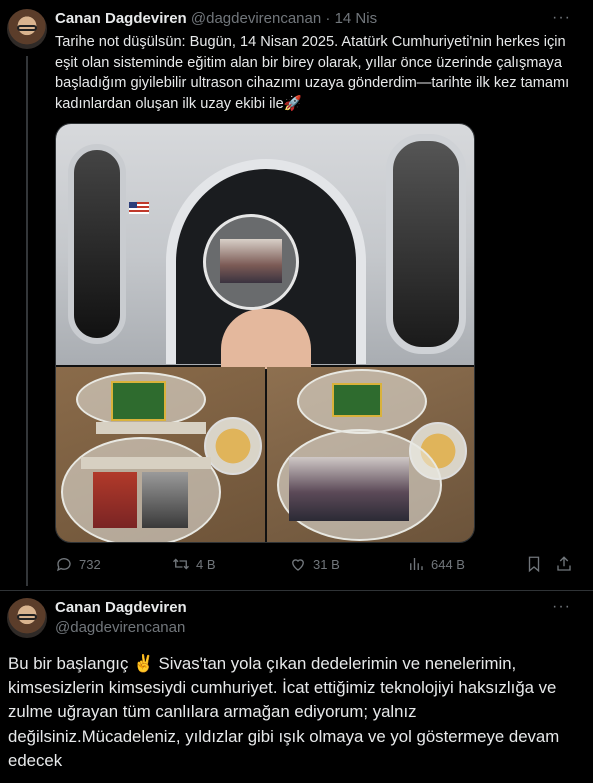 This screenshot has width=593, height=783. What do you see at coordinates (296, 590) in the screenshot?
I see `tweet-divider` at bounding box center [296, 590].